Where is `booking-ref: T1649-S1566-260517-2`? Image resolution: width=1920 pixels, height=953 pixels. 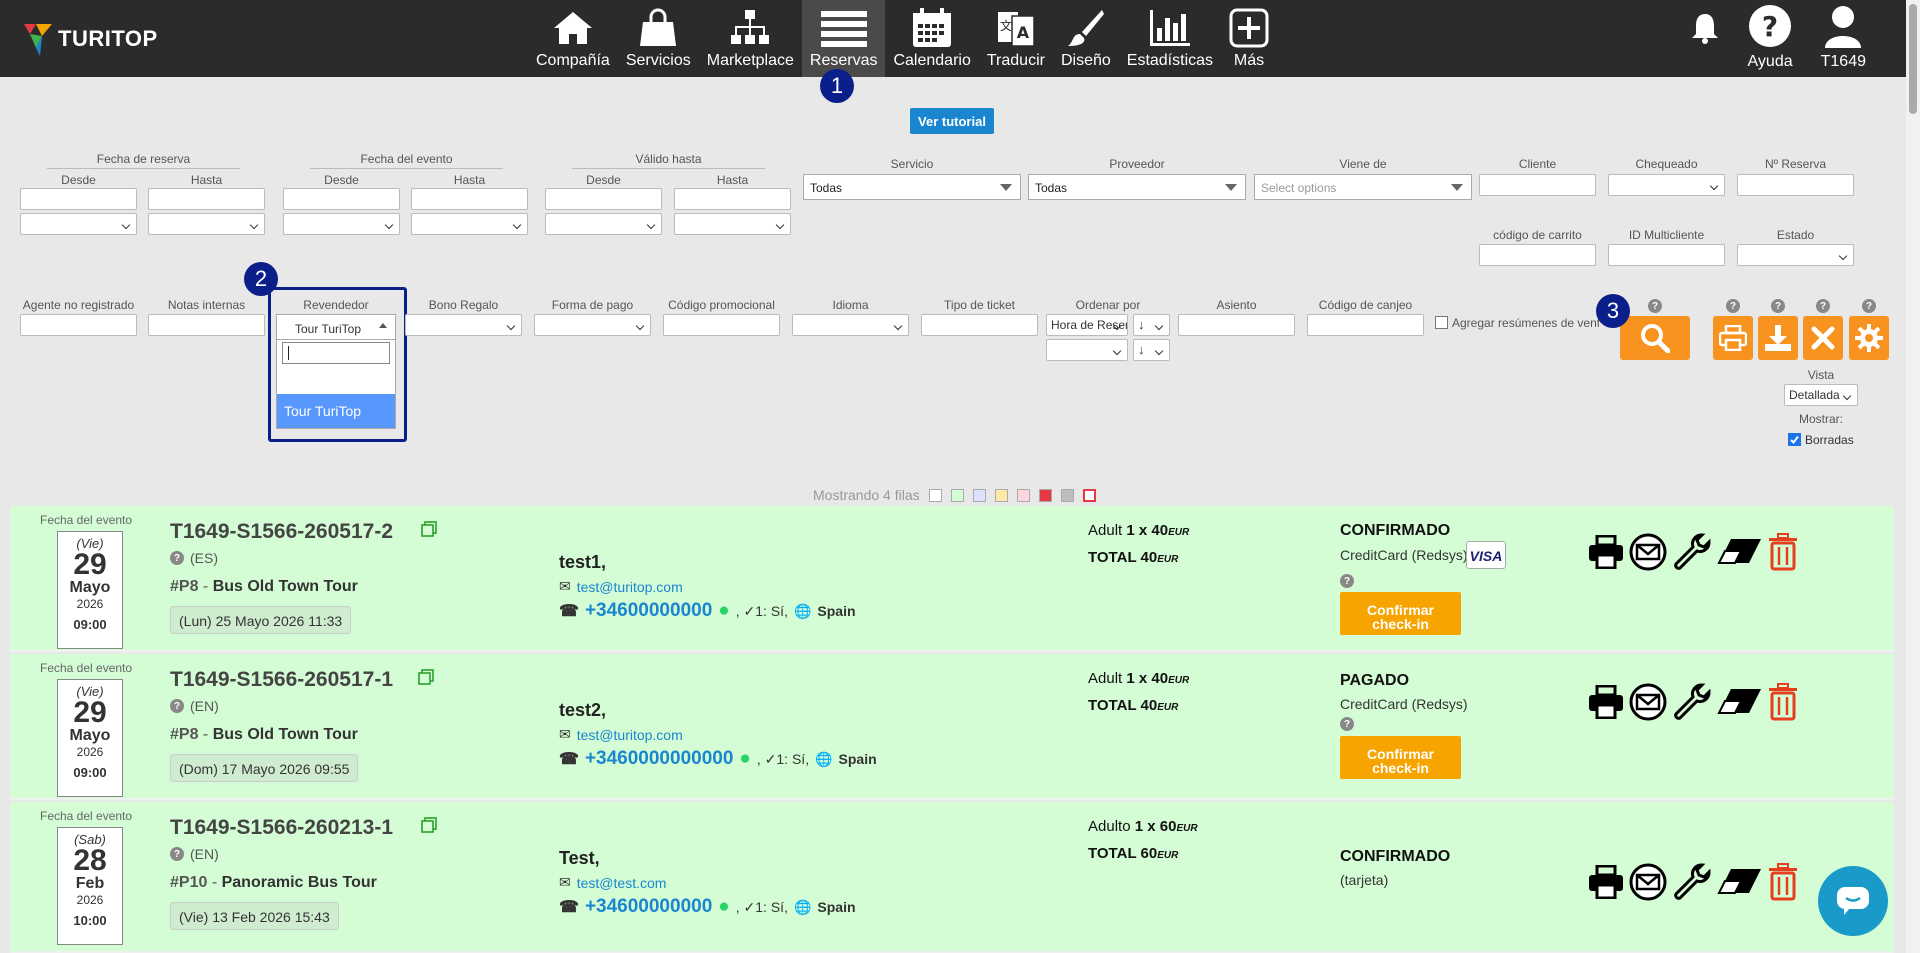 booking-ref: T1649-S1566-260517-2 is located at coordinates (281, 532).